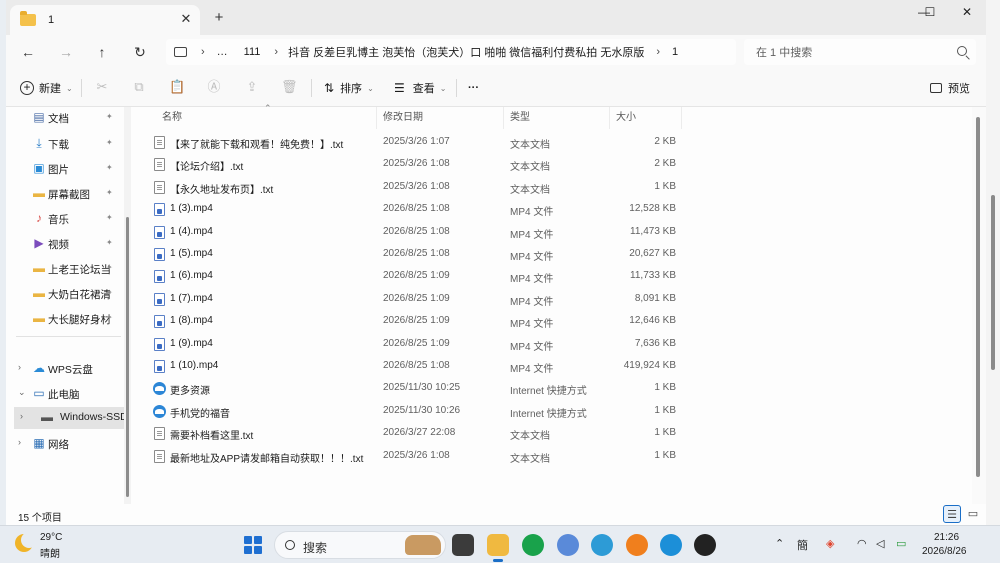  I want to click on wechat-icon, so click(533, 545).